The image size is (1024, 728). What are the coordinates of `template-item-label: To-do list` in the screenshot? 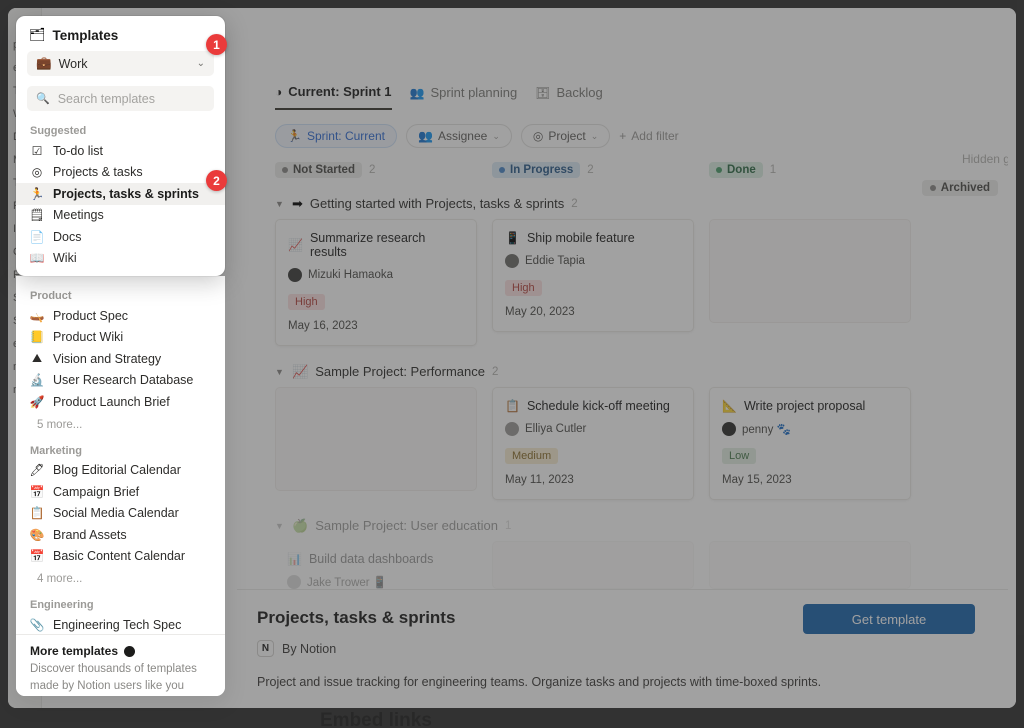 It's located at (78, 150).